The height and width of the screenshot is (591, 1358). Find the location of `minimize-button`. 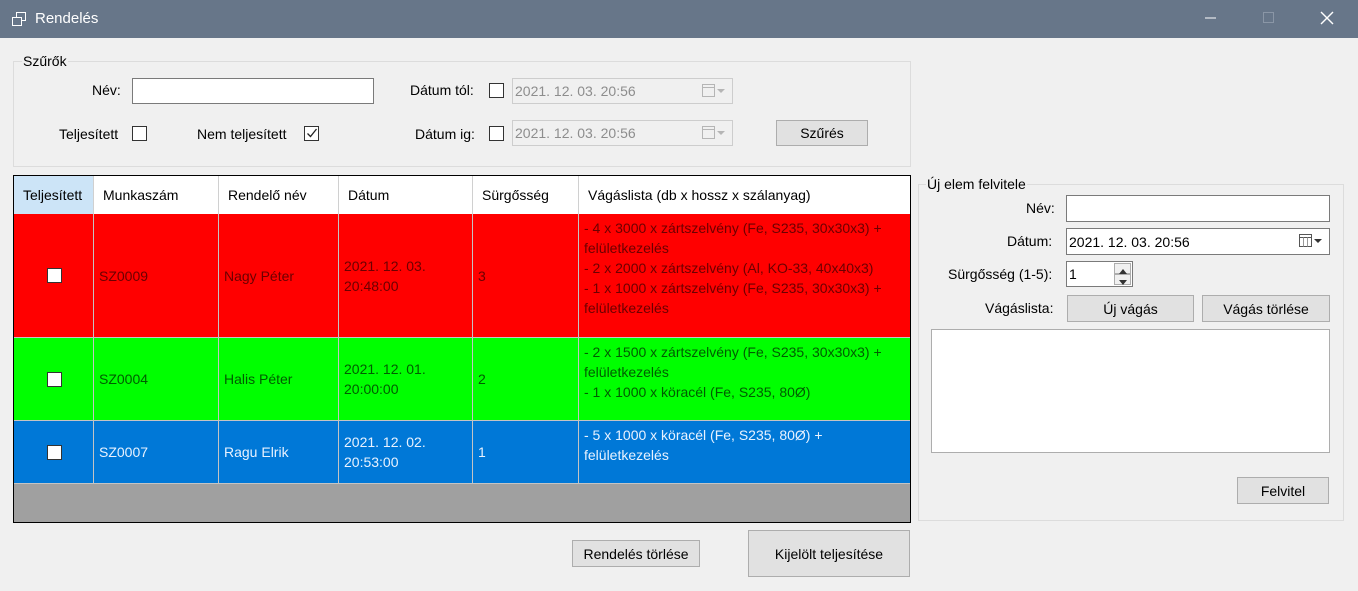

minimize-button is located at coordinates (1211, 19).